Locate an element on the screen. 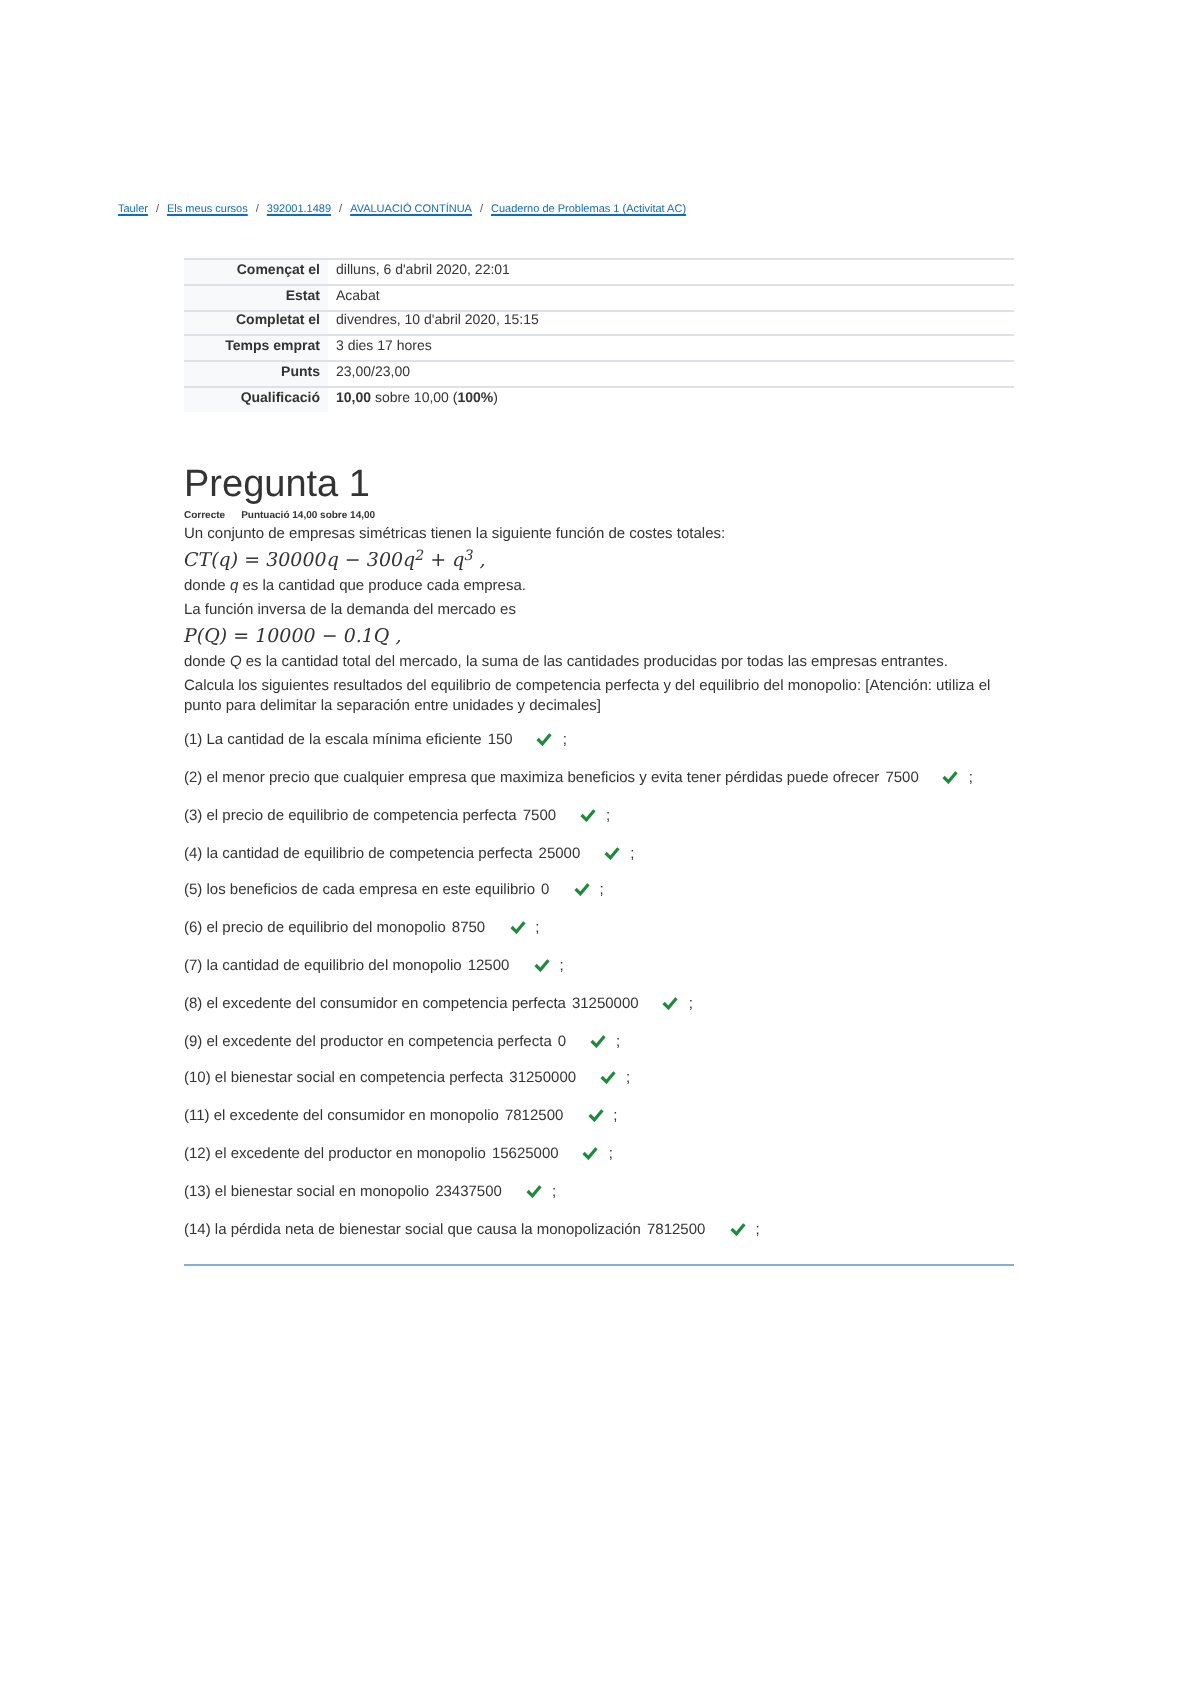 The height and width of the screenshot is (1696, 1198). math-formula: P(Q) = 10000 − 0.1Q , is located at coordinates (294, 637).